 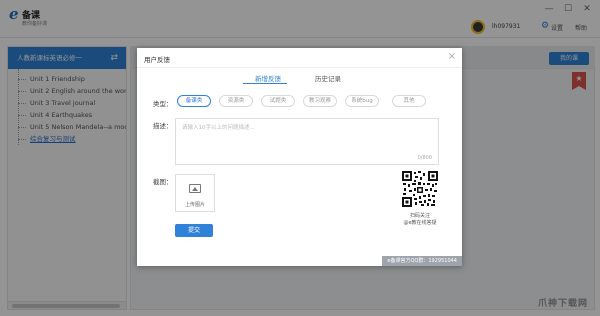 What do you see at coordinates (422, 261) in the screenshot?
I see `qq-group-info: e备课官方QQ群：192951044` at bounding box center [422, 261].